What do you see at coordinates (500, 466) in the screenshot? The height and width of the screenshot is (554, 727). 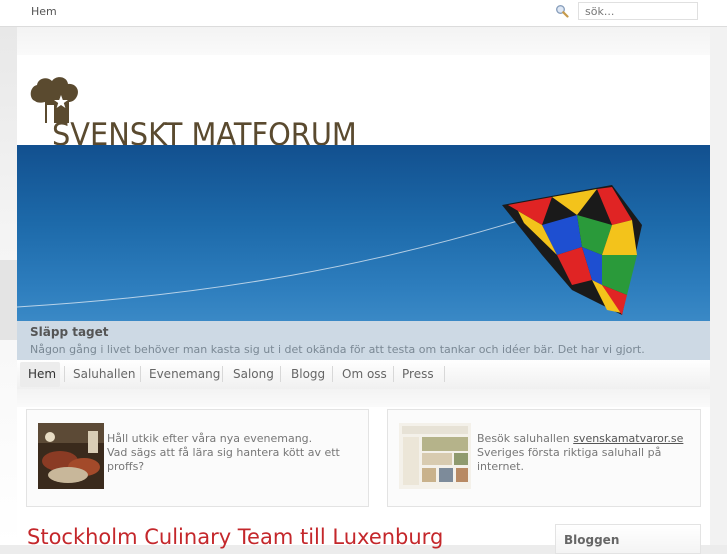 I see `promo-saluhallen-line3: internet.` at bounding box center [500, 466].